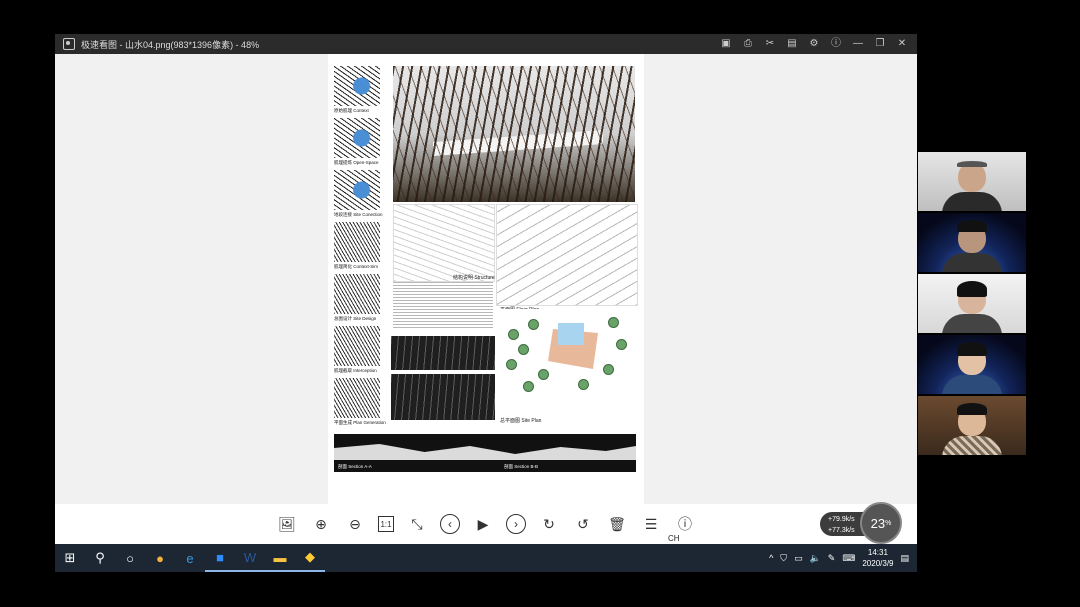  I want to click on thumb-label: 肌理截取 Interception, so click(355, 370).